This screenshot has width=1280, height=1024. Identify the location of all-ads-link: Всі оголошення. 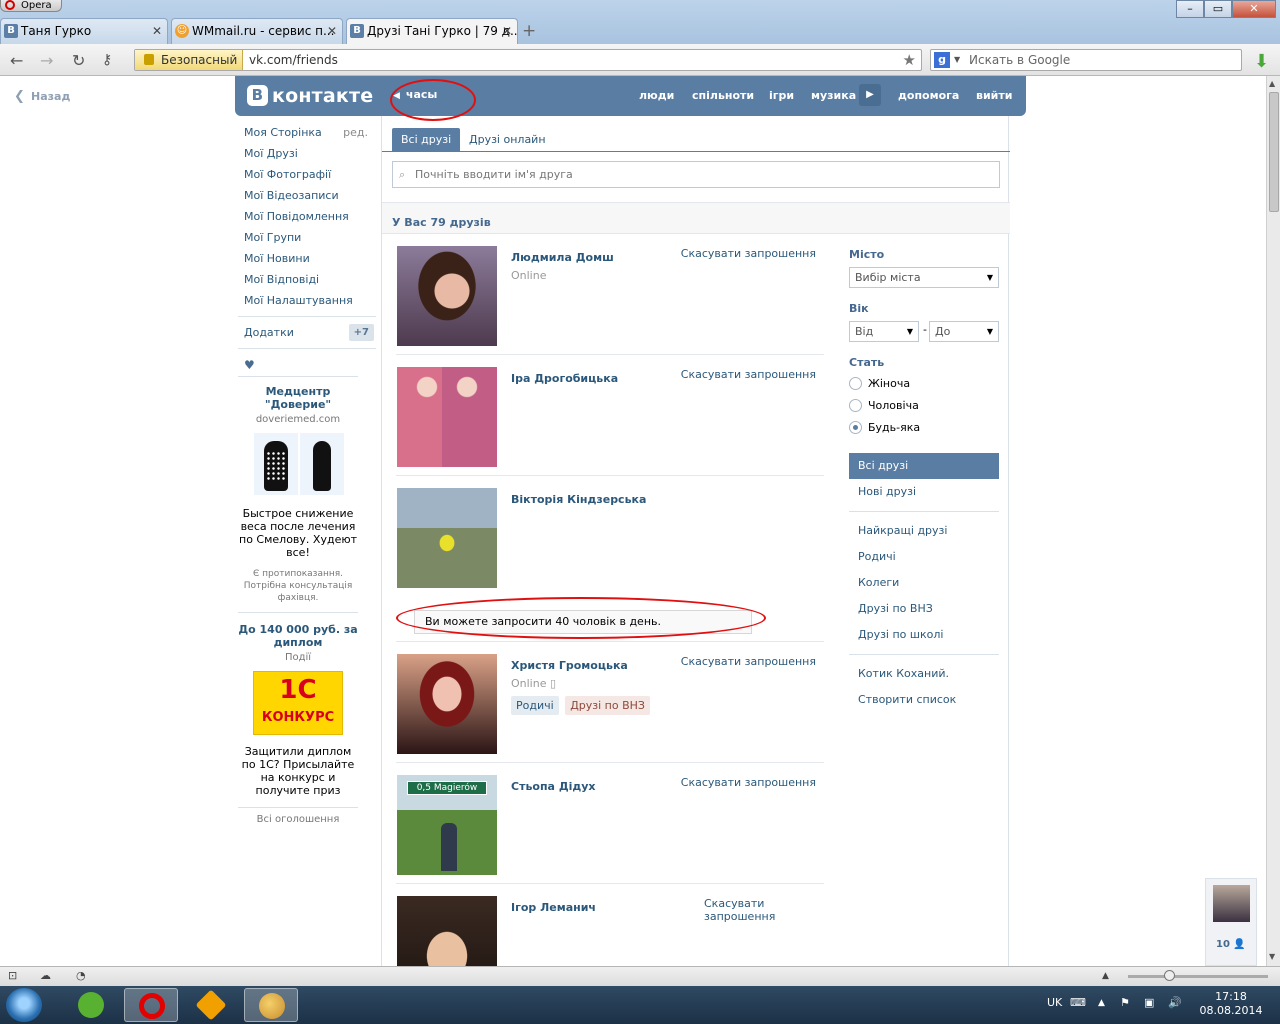
(298, 816).